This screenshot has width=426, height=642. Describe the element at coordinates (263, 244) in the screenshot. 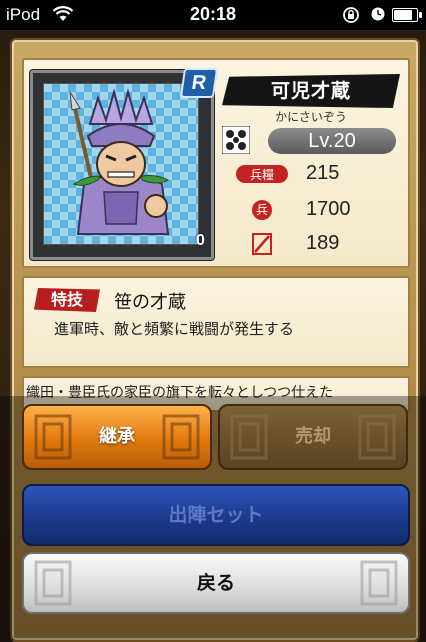

I see `weapon-icon` at that location.